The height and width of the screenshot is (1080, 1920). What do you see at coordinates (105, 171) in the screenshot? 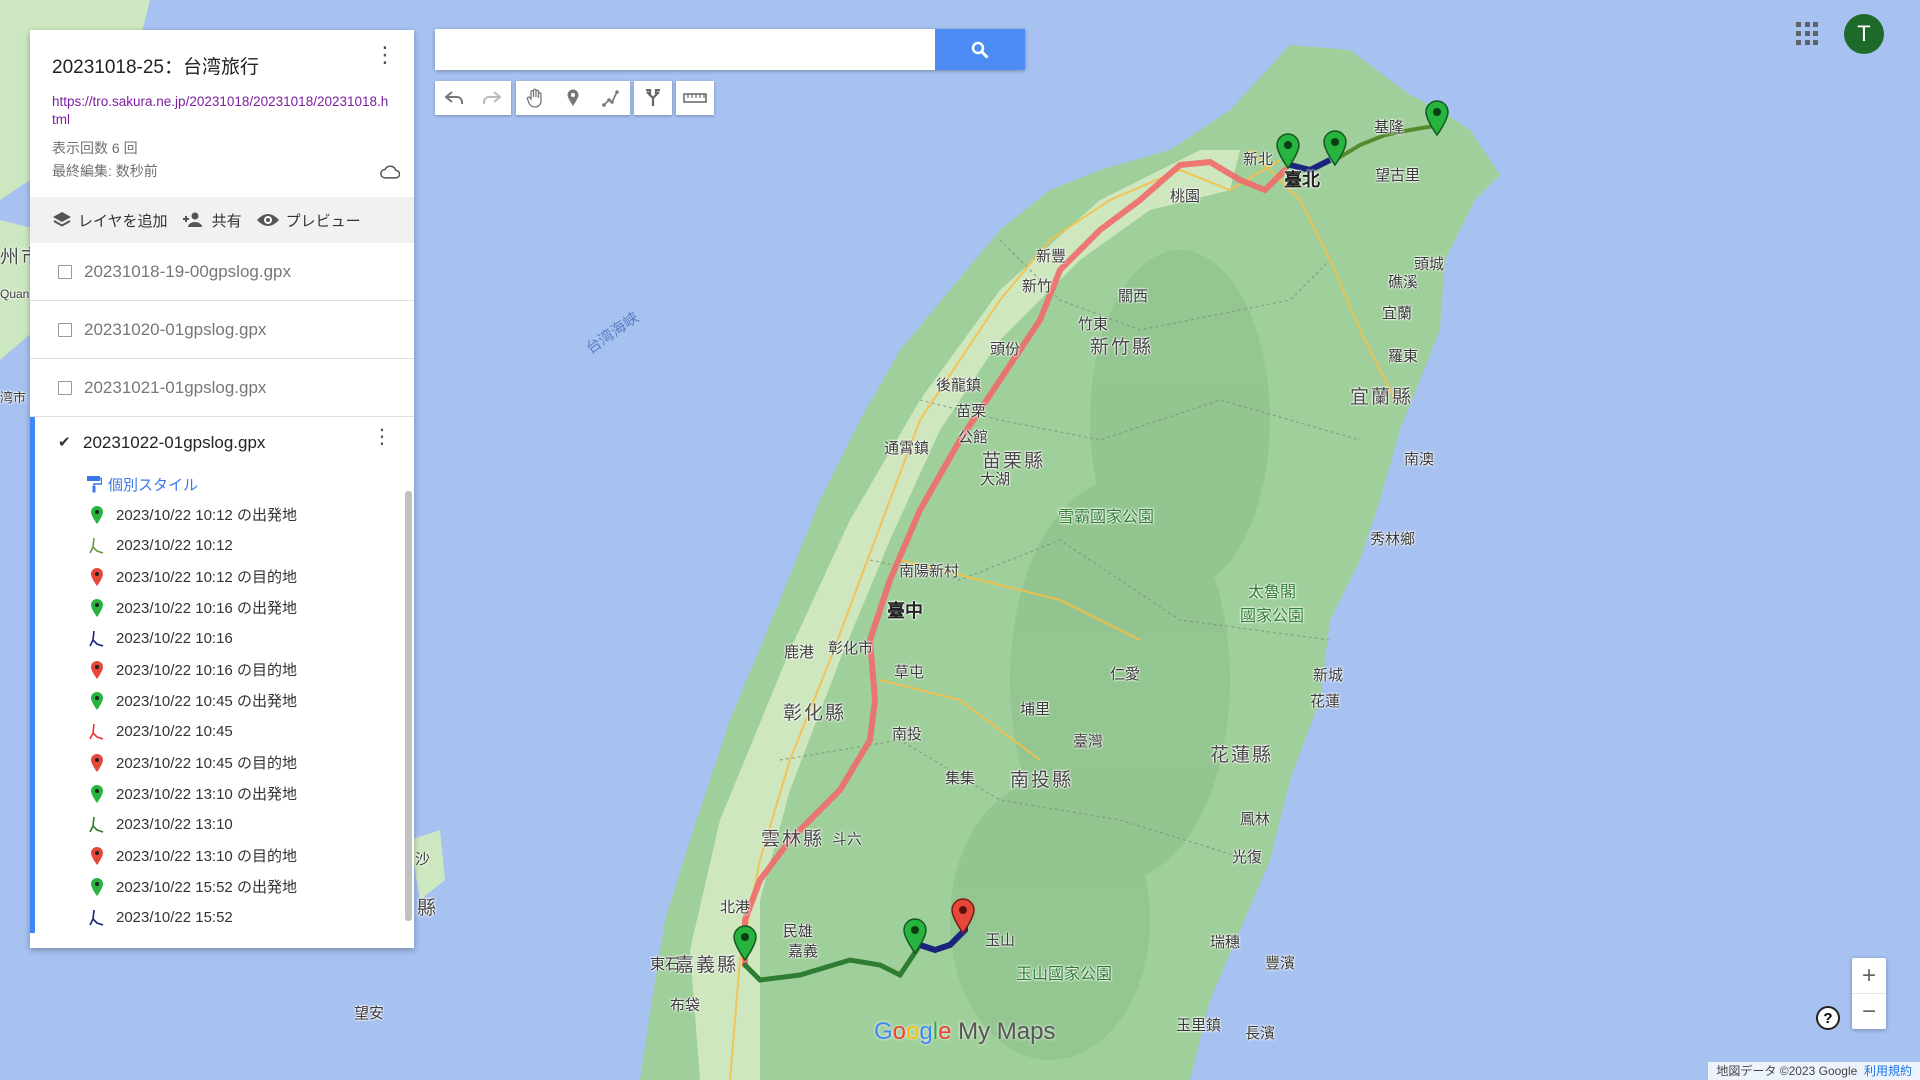
I see `last-edit: 最終編集: 数秒前` at bounding box center [105, 171].